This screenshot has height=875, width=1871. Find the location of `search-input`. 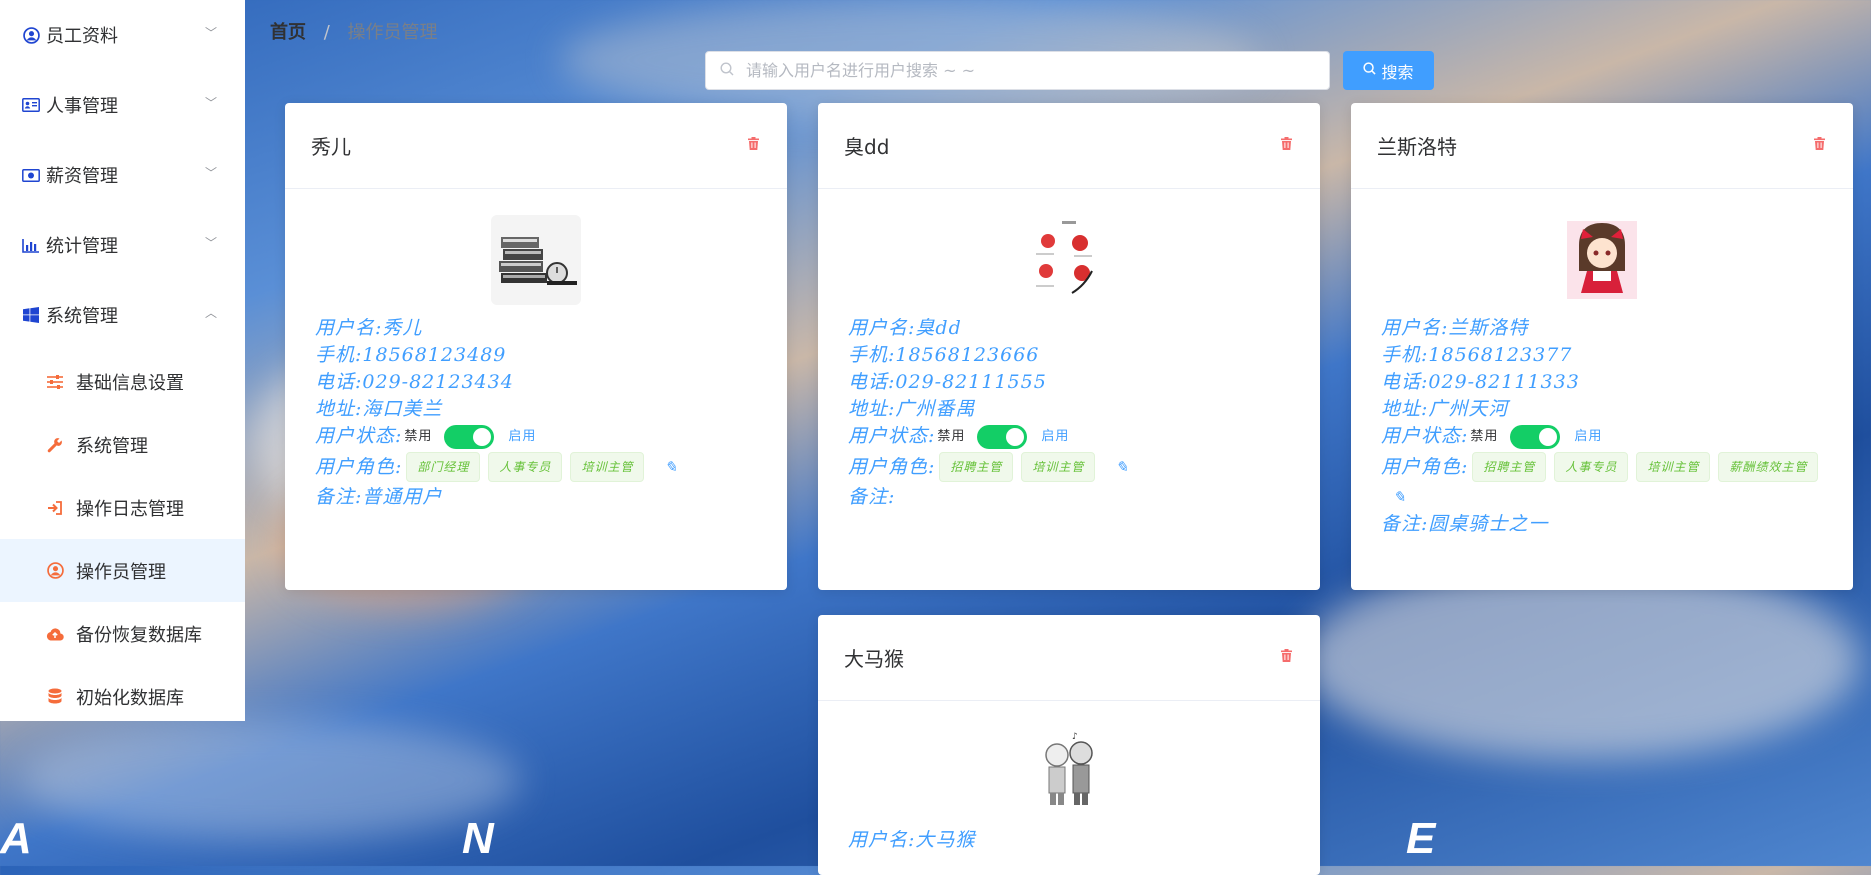

search-input is located at coordinates (1036, 70).